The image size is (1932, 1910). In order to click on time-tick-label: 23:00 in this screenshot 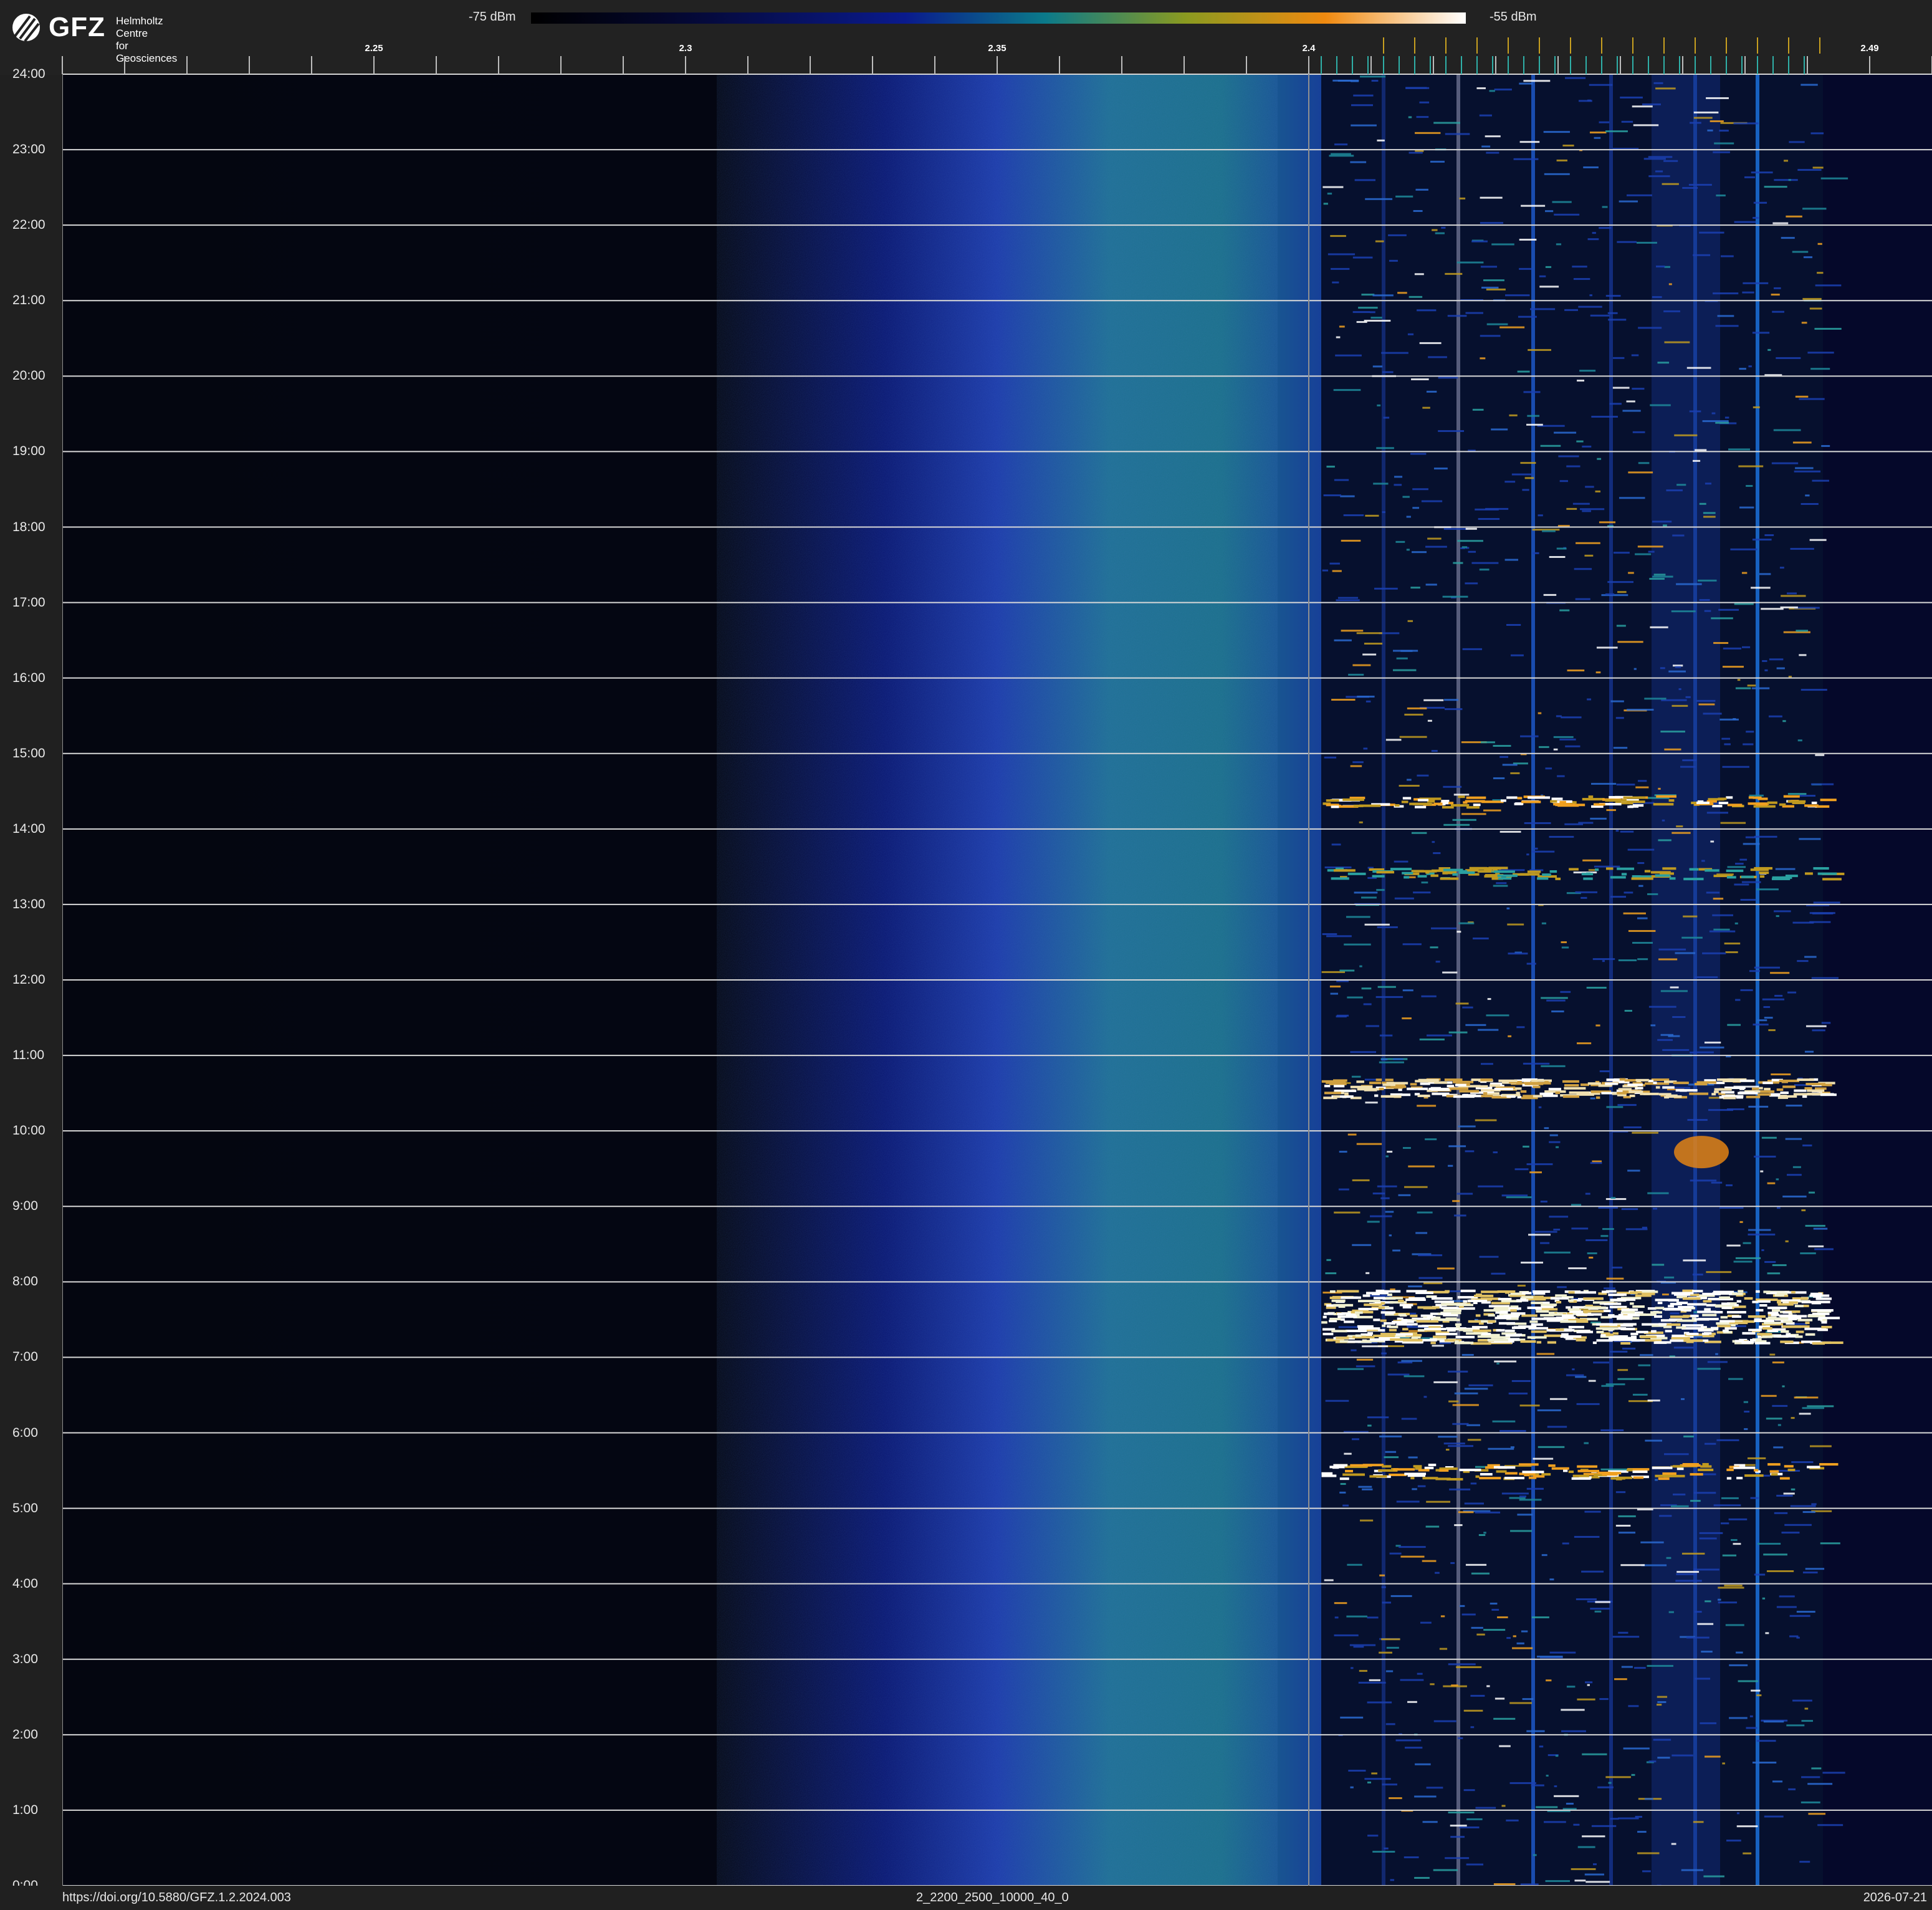, I will do `click(28, 149)`.